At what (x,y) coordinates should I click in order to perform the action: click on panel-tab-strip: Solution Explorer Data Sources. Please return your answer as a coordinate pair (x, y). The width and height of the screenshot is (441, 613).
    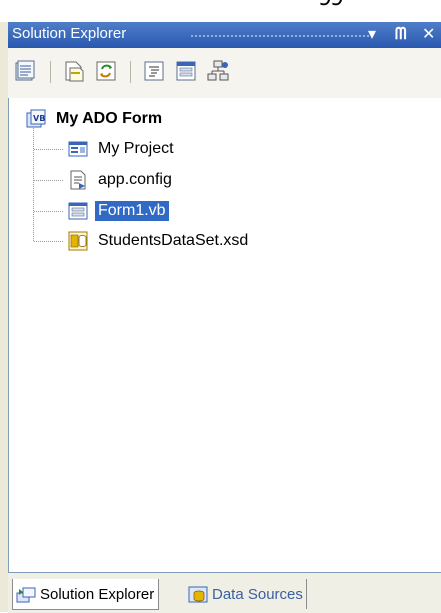
    Looking at the image, I should click on (224, 592).